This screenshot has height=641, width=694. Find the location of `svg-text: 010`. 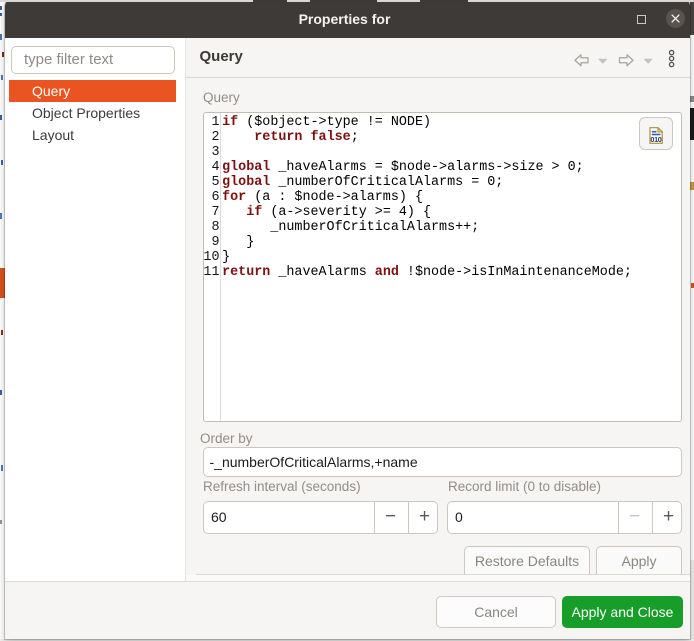

svg-text: 010 is located at coordinates (655, 139).